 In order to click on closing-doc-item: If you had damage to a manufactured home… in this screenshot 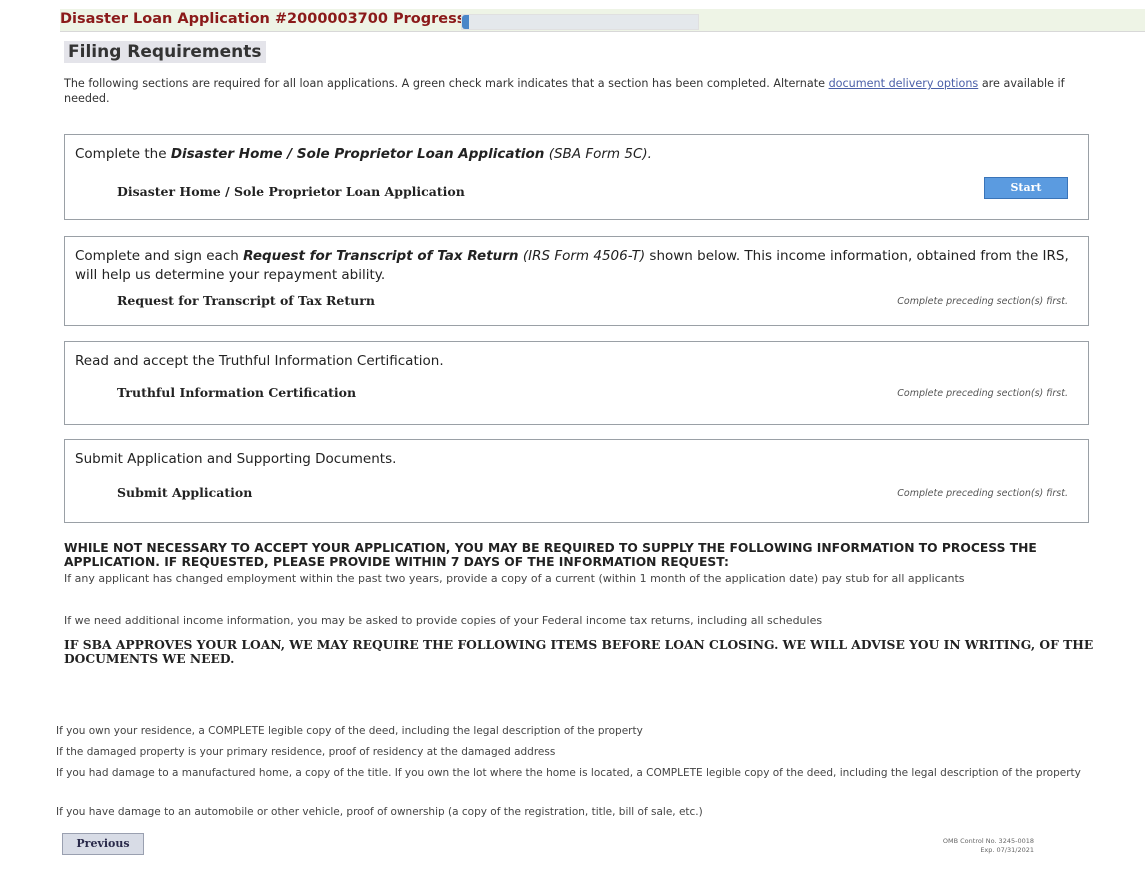, I will do `click(568, 773)`.